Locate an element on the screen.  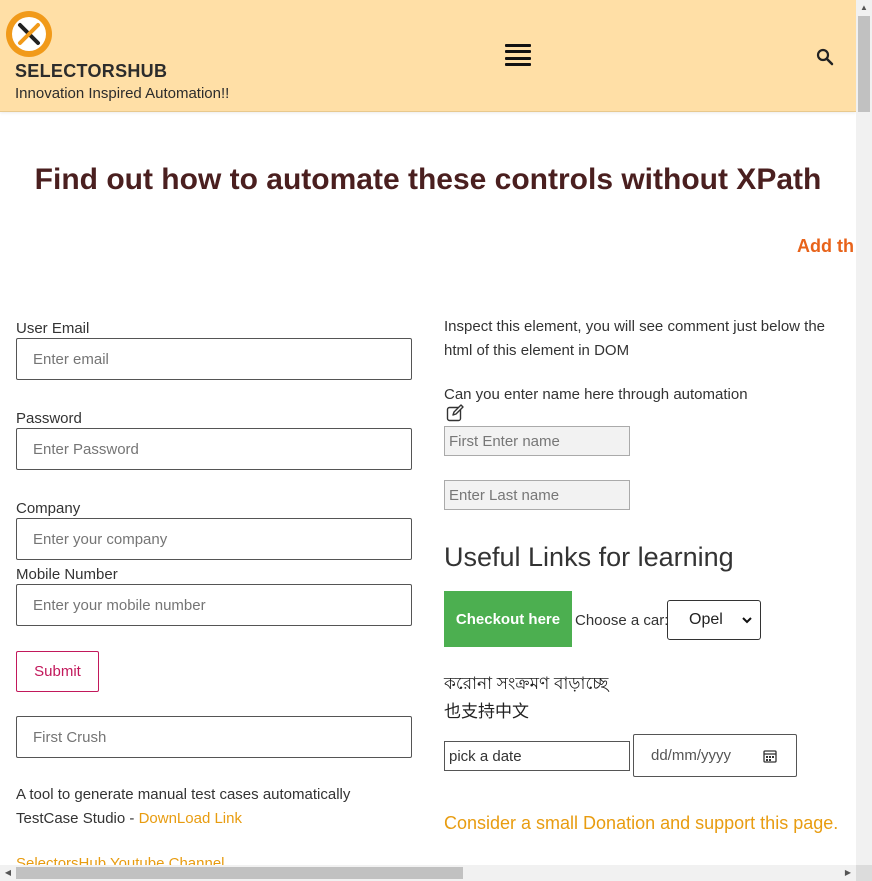
testcase-studio-line: TestCase Studio - DownLoad Link is located at coordinates (129, 819).